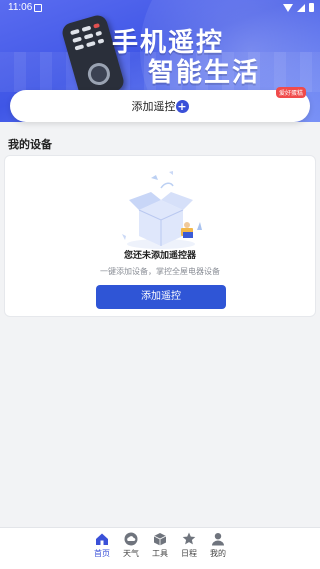 This screenshot has height=569, width=320. I want to click on nav-home: 首页, so click(102, 550).